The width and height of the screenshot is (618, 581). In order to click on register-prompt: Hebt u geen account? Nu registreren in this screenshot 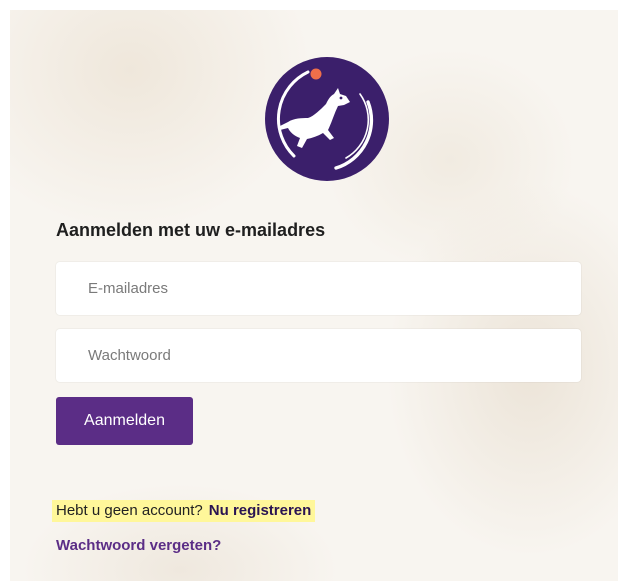, I will do `click(184, 511)`.